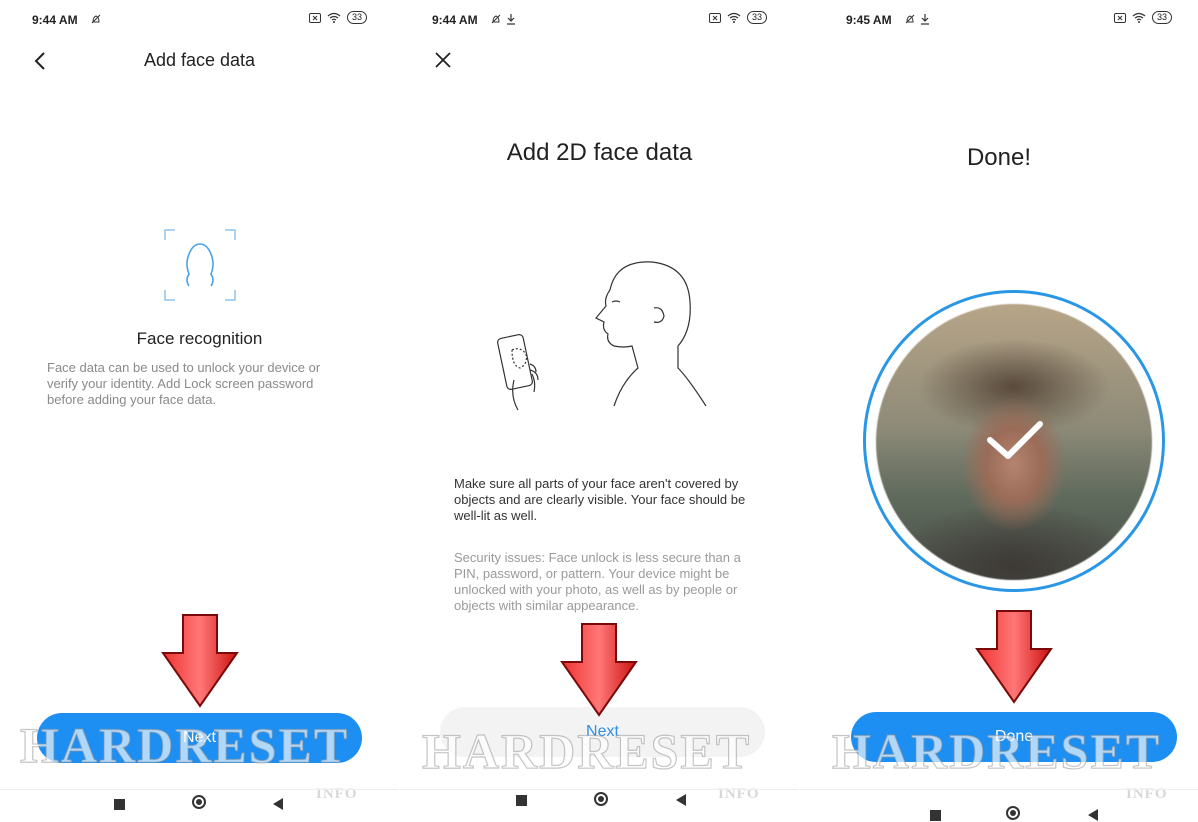 The height and width of the screenshot is (822, 1198). I want to click on done-button: Done, so click(1014, 737).